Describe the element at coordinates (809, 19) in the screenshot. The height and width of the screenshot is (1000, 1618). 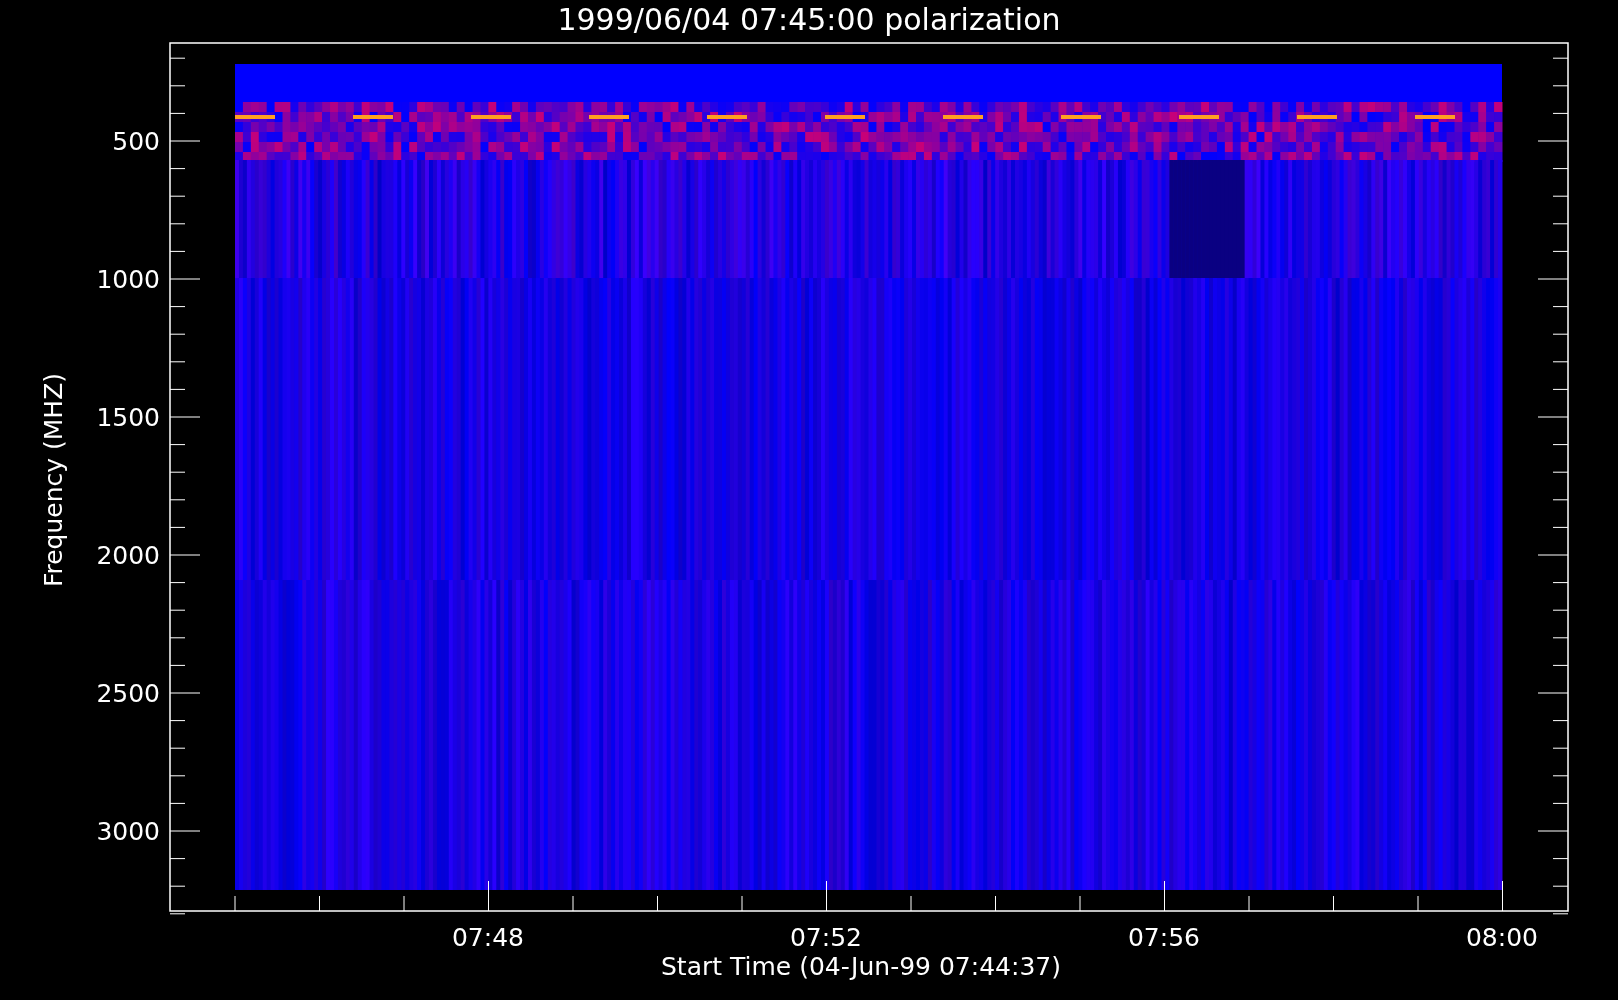
I see `plot-title: 1999/06/04 07:45:00 polarization` at that location.